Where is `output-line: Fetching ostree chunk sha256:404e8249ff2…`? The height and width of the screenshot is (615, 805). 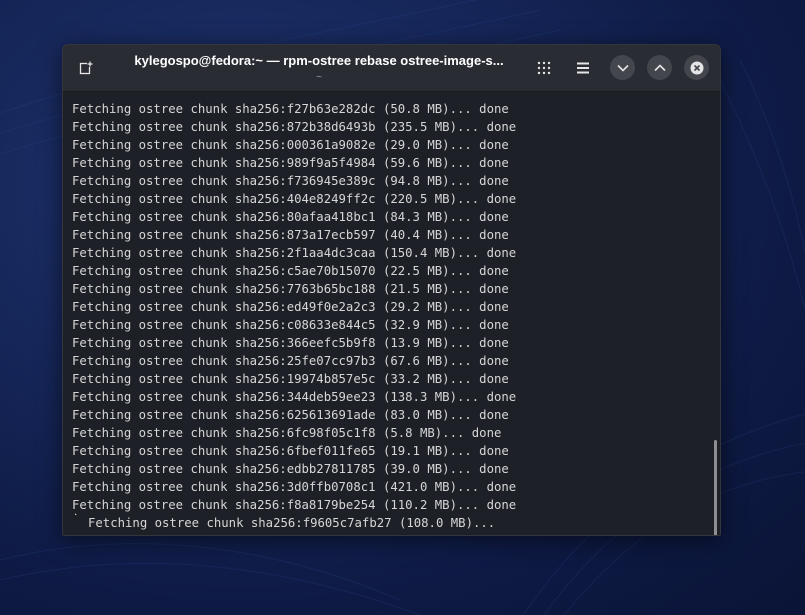
output-line: Fetching ostree chunk sha256:404e8249ff2… is located at coordinates (294, 199).